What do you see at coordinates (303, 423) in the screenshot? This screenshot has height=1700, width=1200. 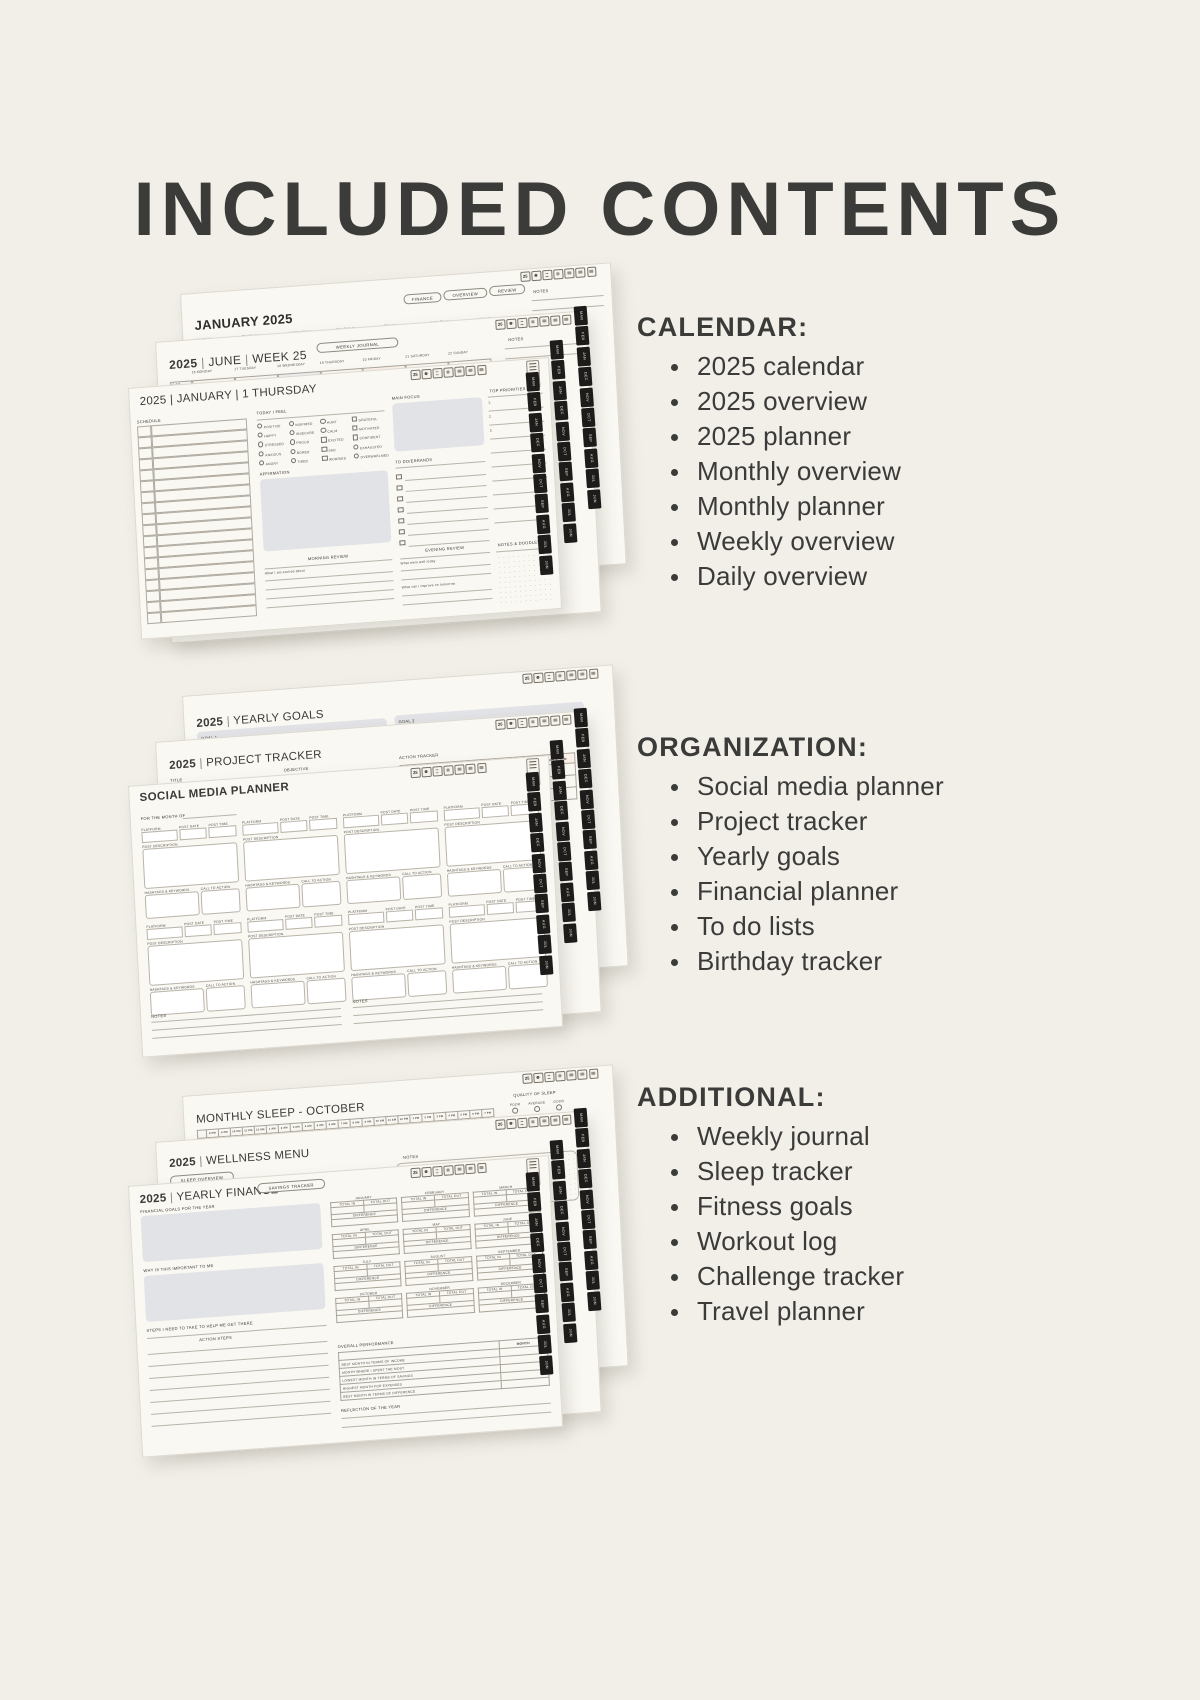 I see `mood-option: INSPIRED` at bounding box center [303, 423].